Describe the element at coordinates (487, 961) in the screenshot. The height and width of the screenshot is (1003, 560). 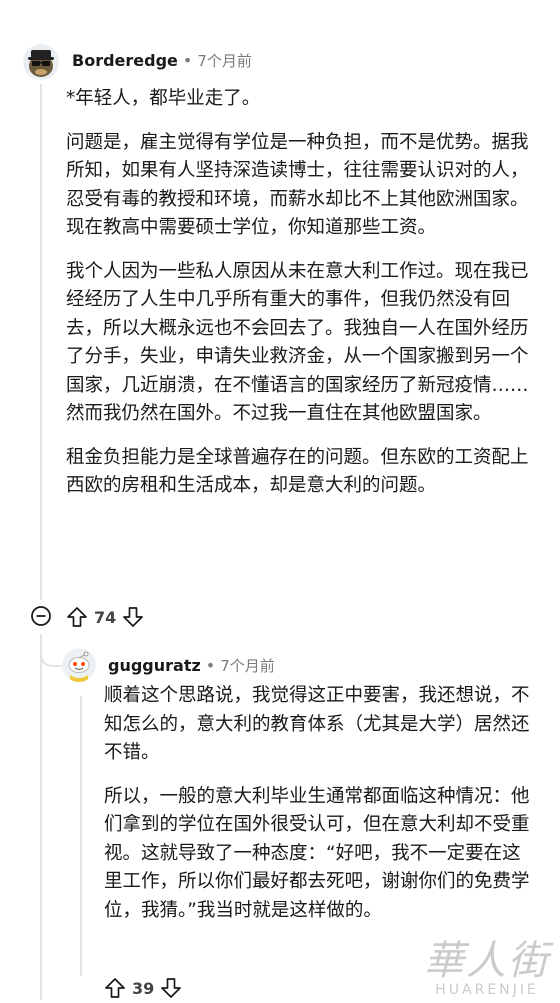
I see `watermark-logo: 華人街` at that location.